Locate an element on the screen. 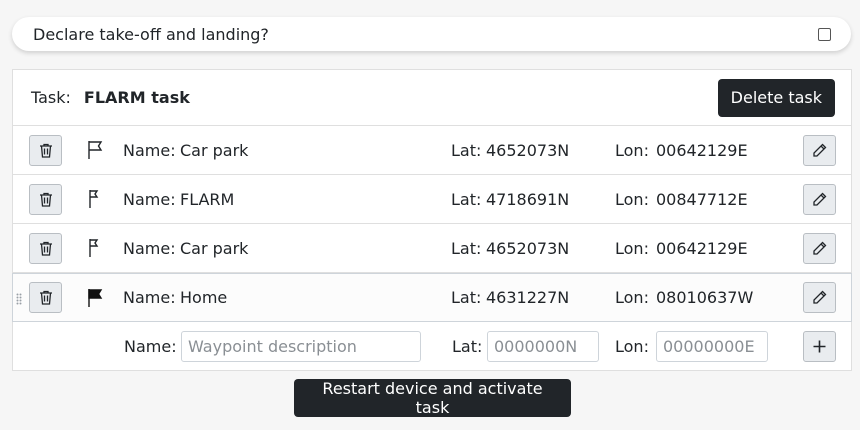 This screenshot has width=860, height=430. waypoint-row: Name: Home Lat: 4631227N Lon: 08010637W is located at coordinates (432, 297).